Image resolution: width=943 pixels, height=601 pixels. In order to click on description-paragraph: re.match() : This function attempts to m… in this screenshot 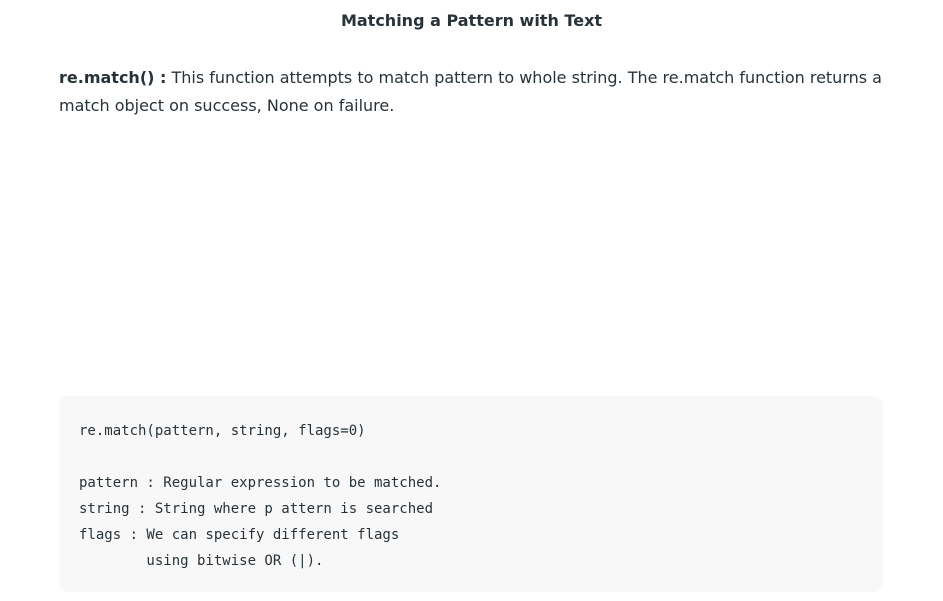, I will do `click(474, 92)`.